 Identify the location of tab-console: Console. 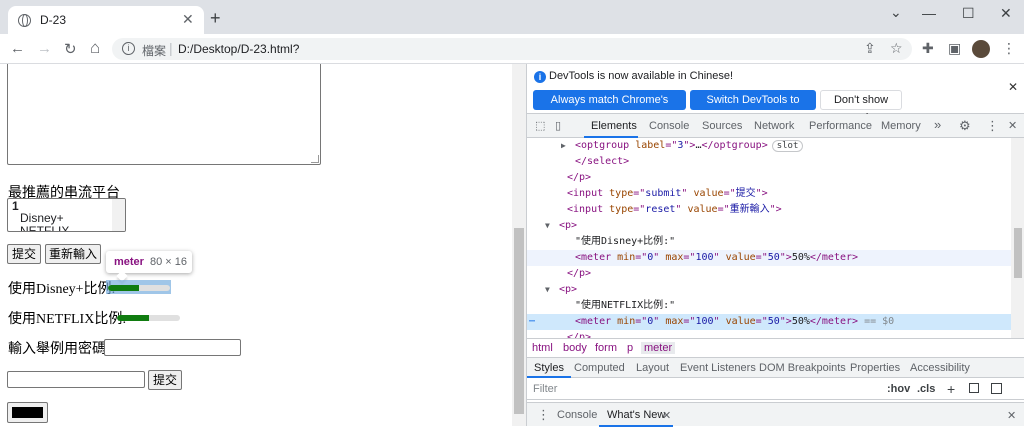
(669, 126).